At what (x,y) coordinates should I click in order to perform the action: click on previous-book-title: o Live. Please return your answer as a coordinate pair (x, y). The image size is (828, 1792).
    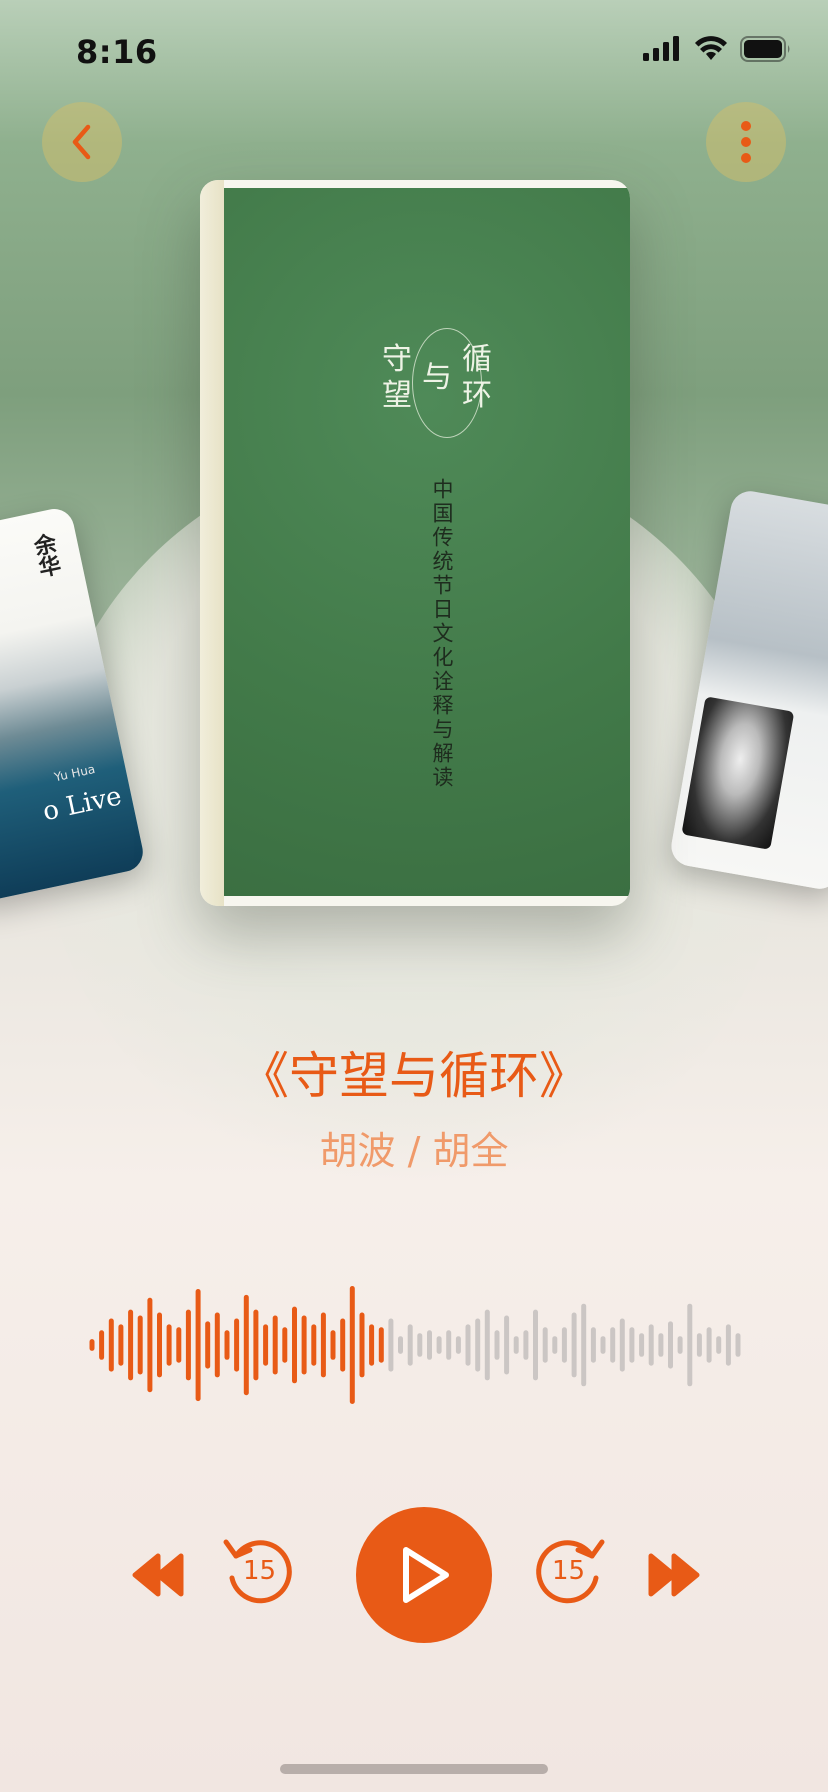
    Looking at the image, I should click on (82, 804).